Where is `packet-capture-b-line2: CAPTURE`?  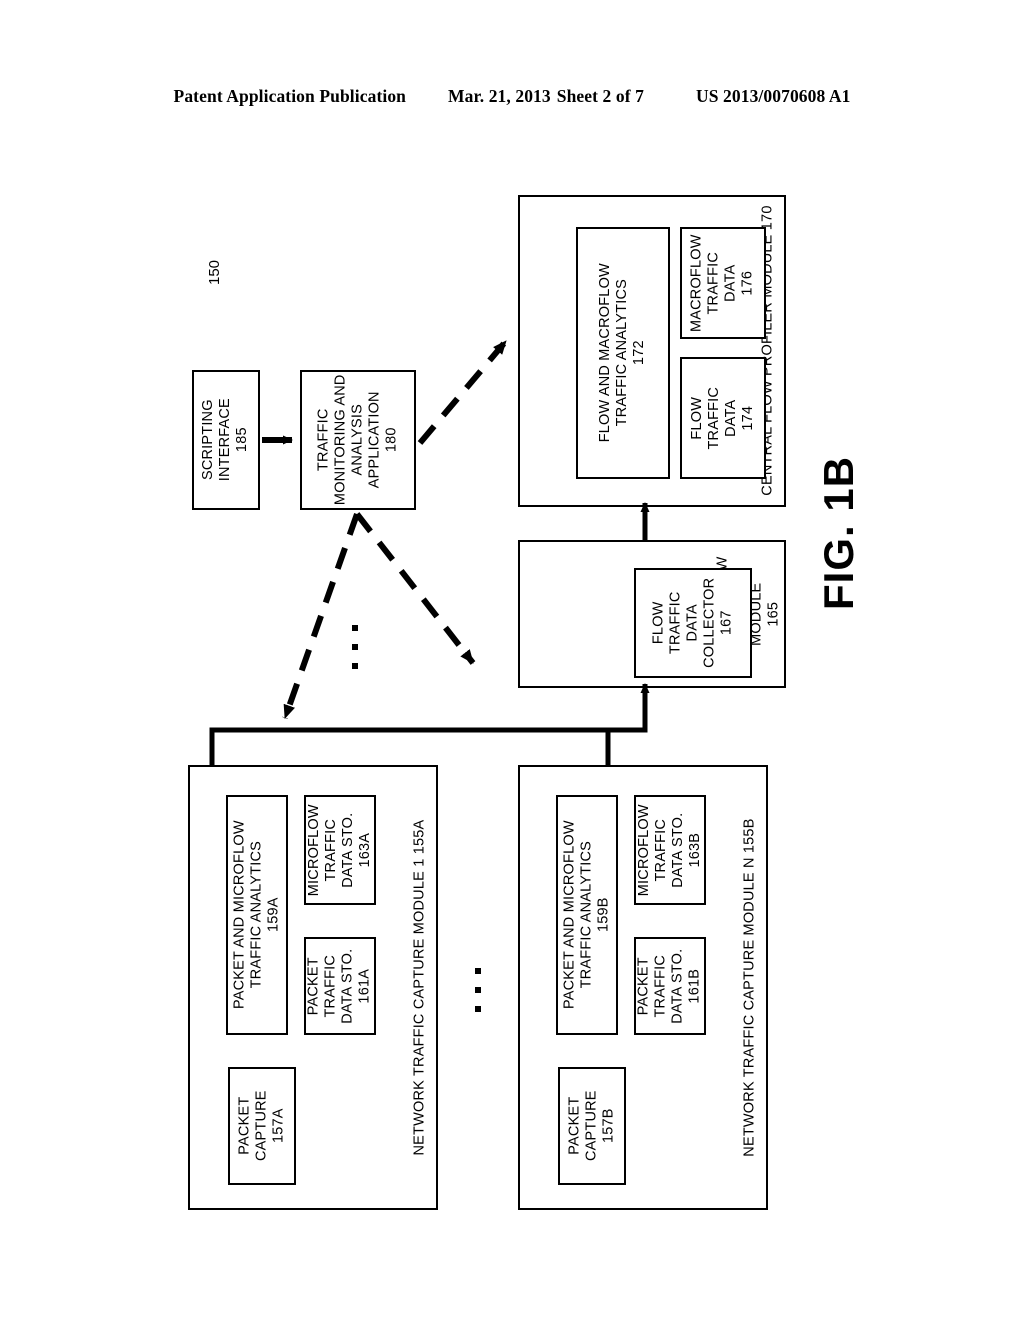 packet-capture-b-line2: CAPTURE is located at coordinates (591, 1126).